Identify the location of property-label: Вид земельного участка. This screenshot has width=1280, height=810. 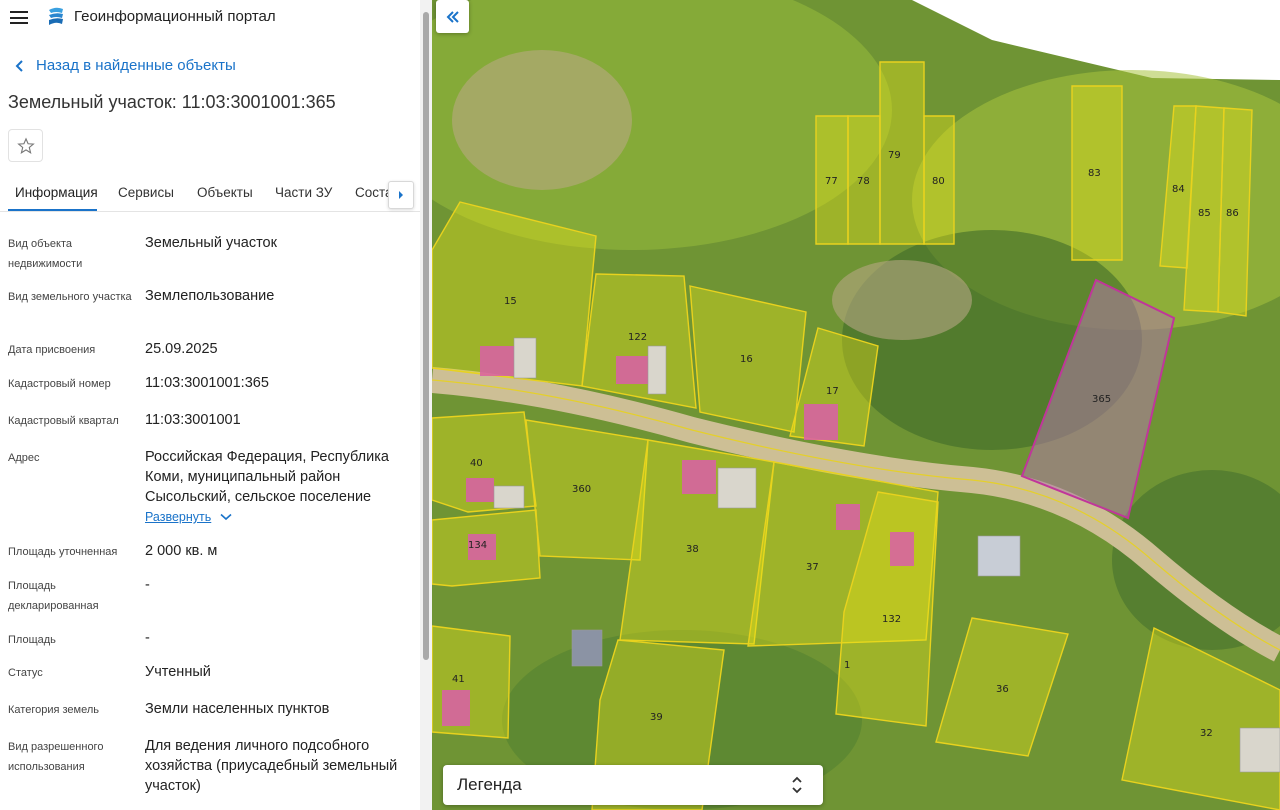
(70, 297).